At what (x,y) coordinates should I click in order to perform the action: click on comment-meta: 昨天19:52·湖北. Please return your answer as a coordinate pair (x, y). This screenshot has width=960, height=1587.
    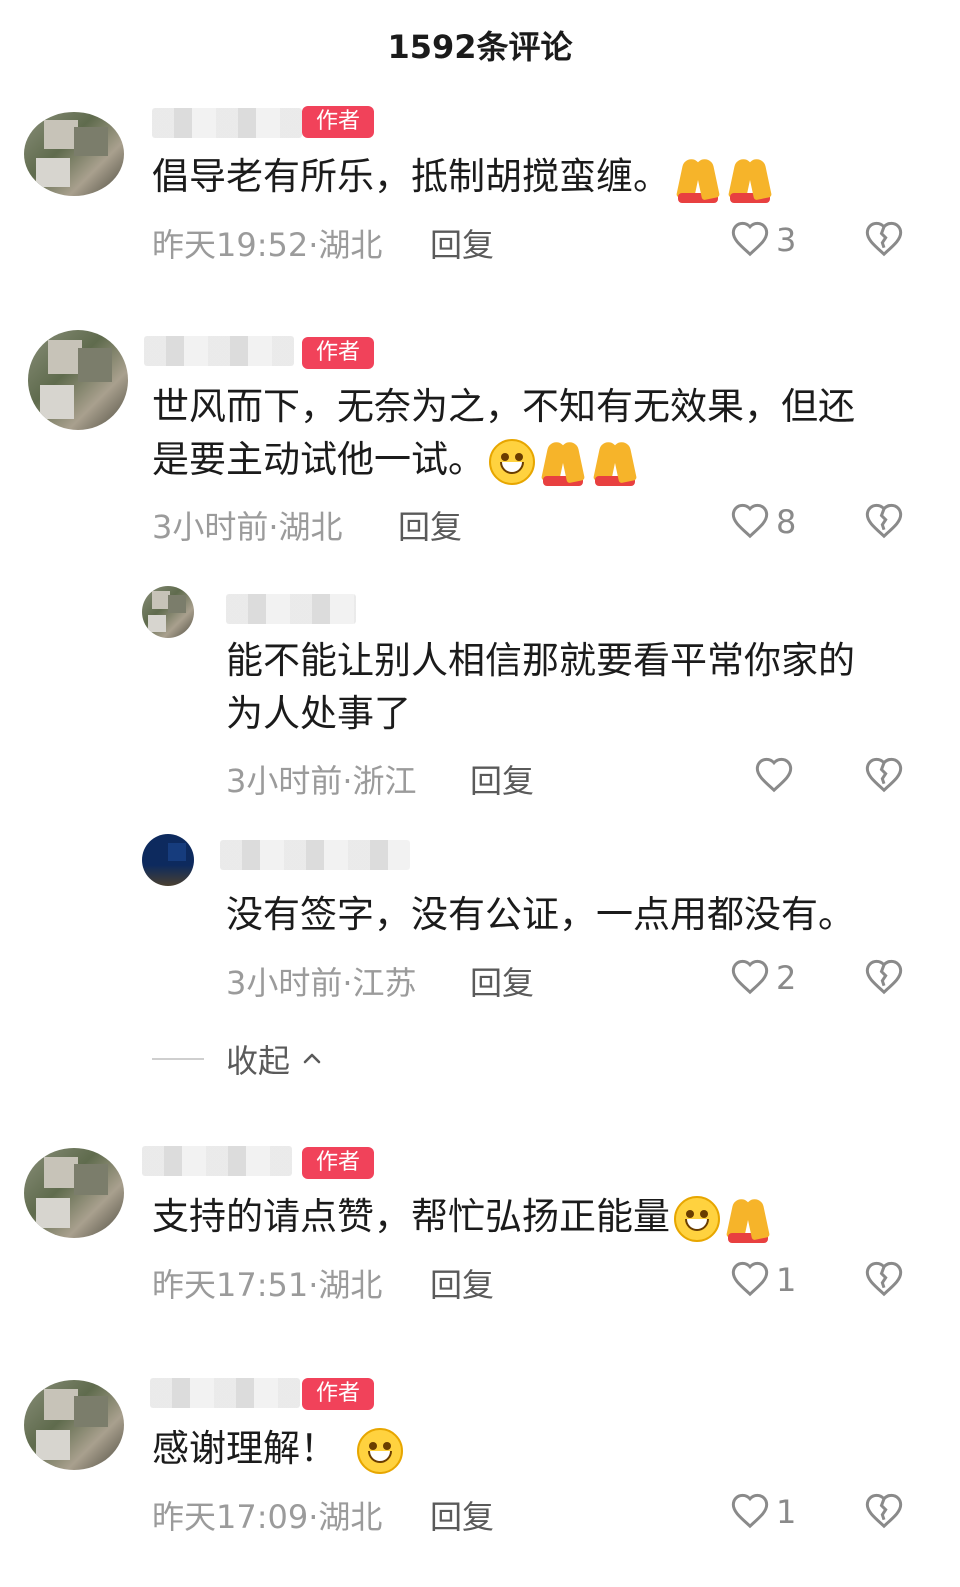
    Looking at the image, I should click on (267, 245).